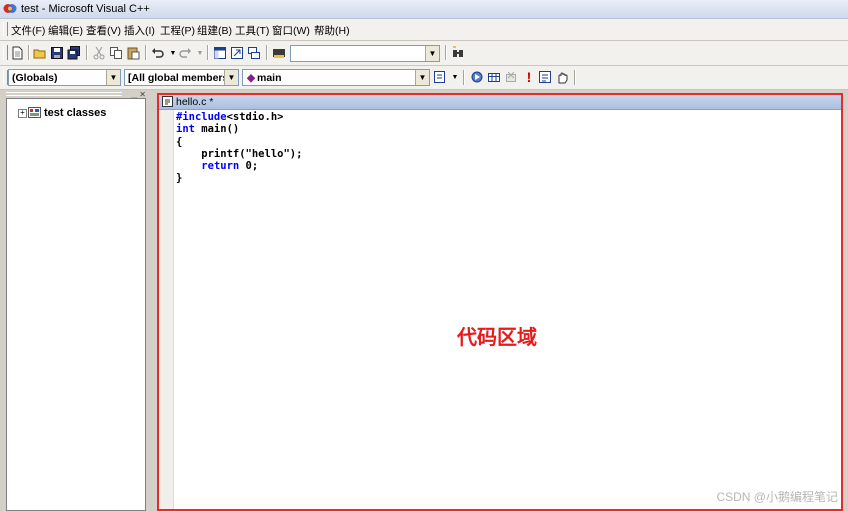 The width and height of the screenshot is (848, 511). I want to click on function-combo: ◆ main ▼, so click(336, 77).